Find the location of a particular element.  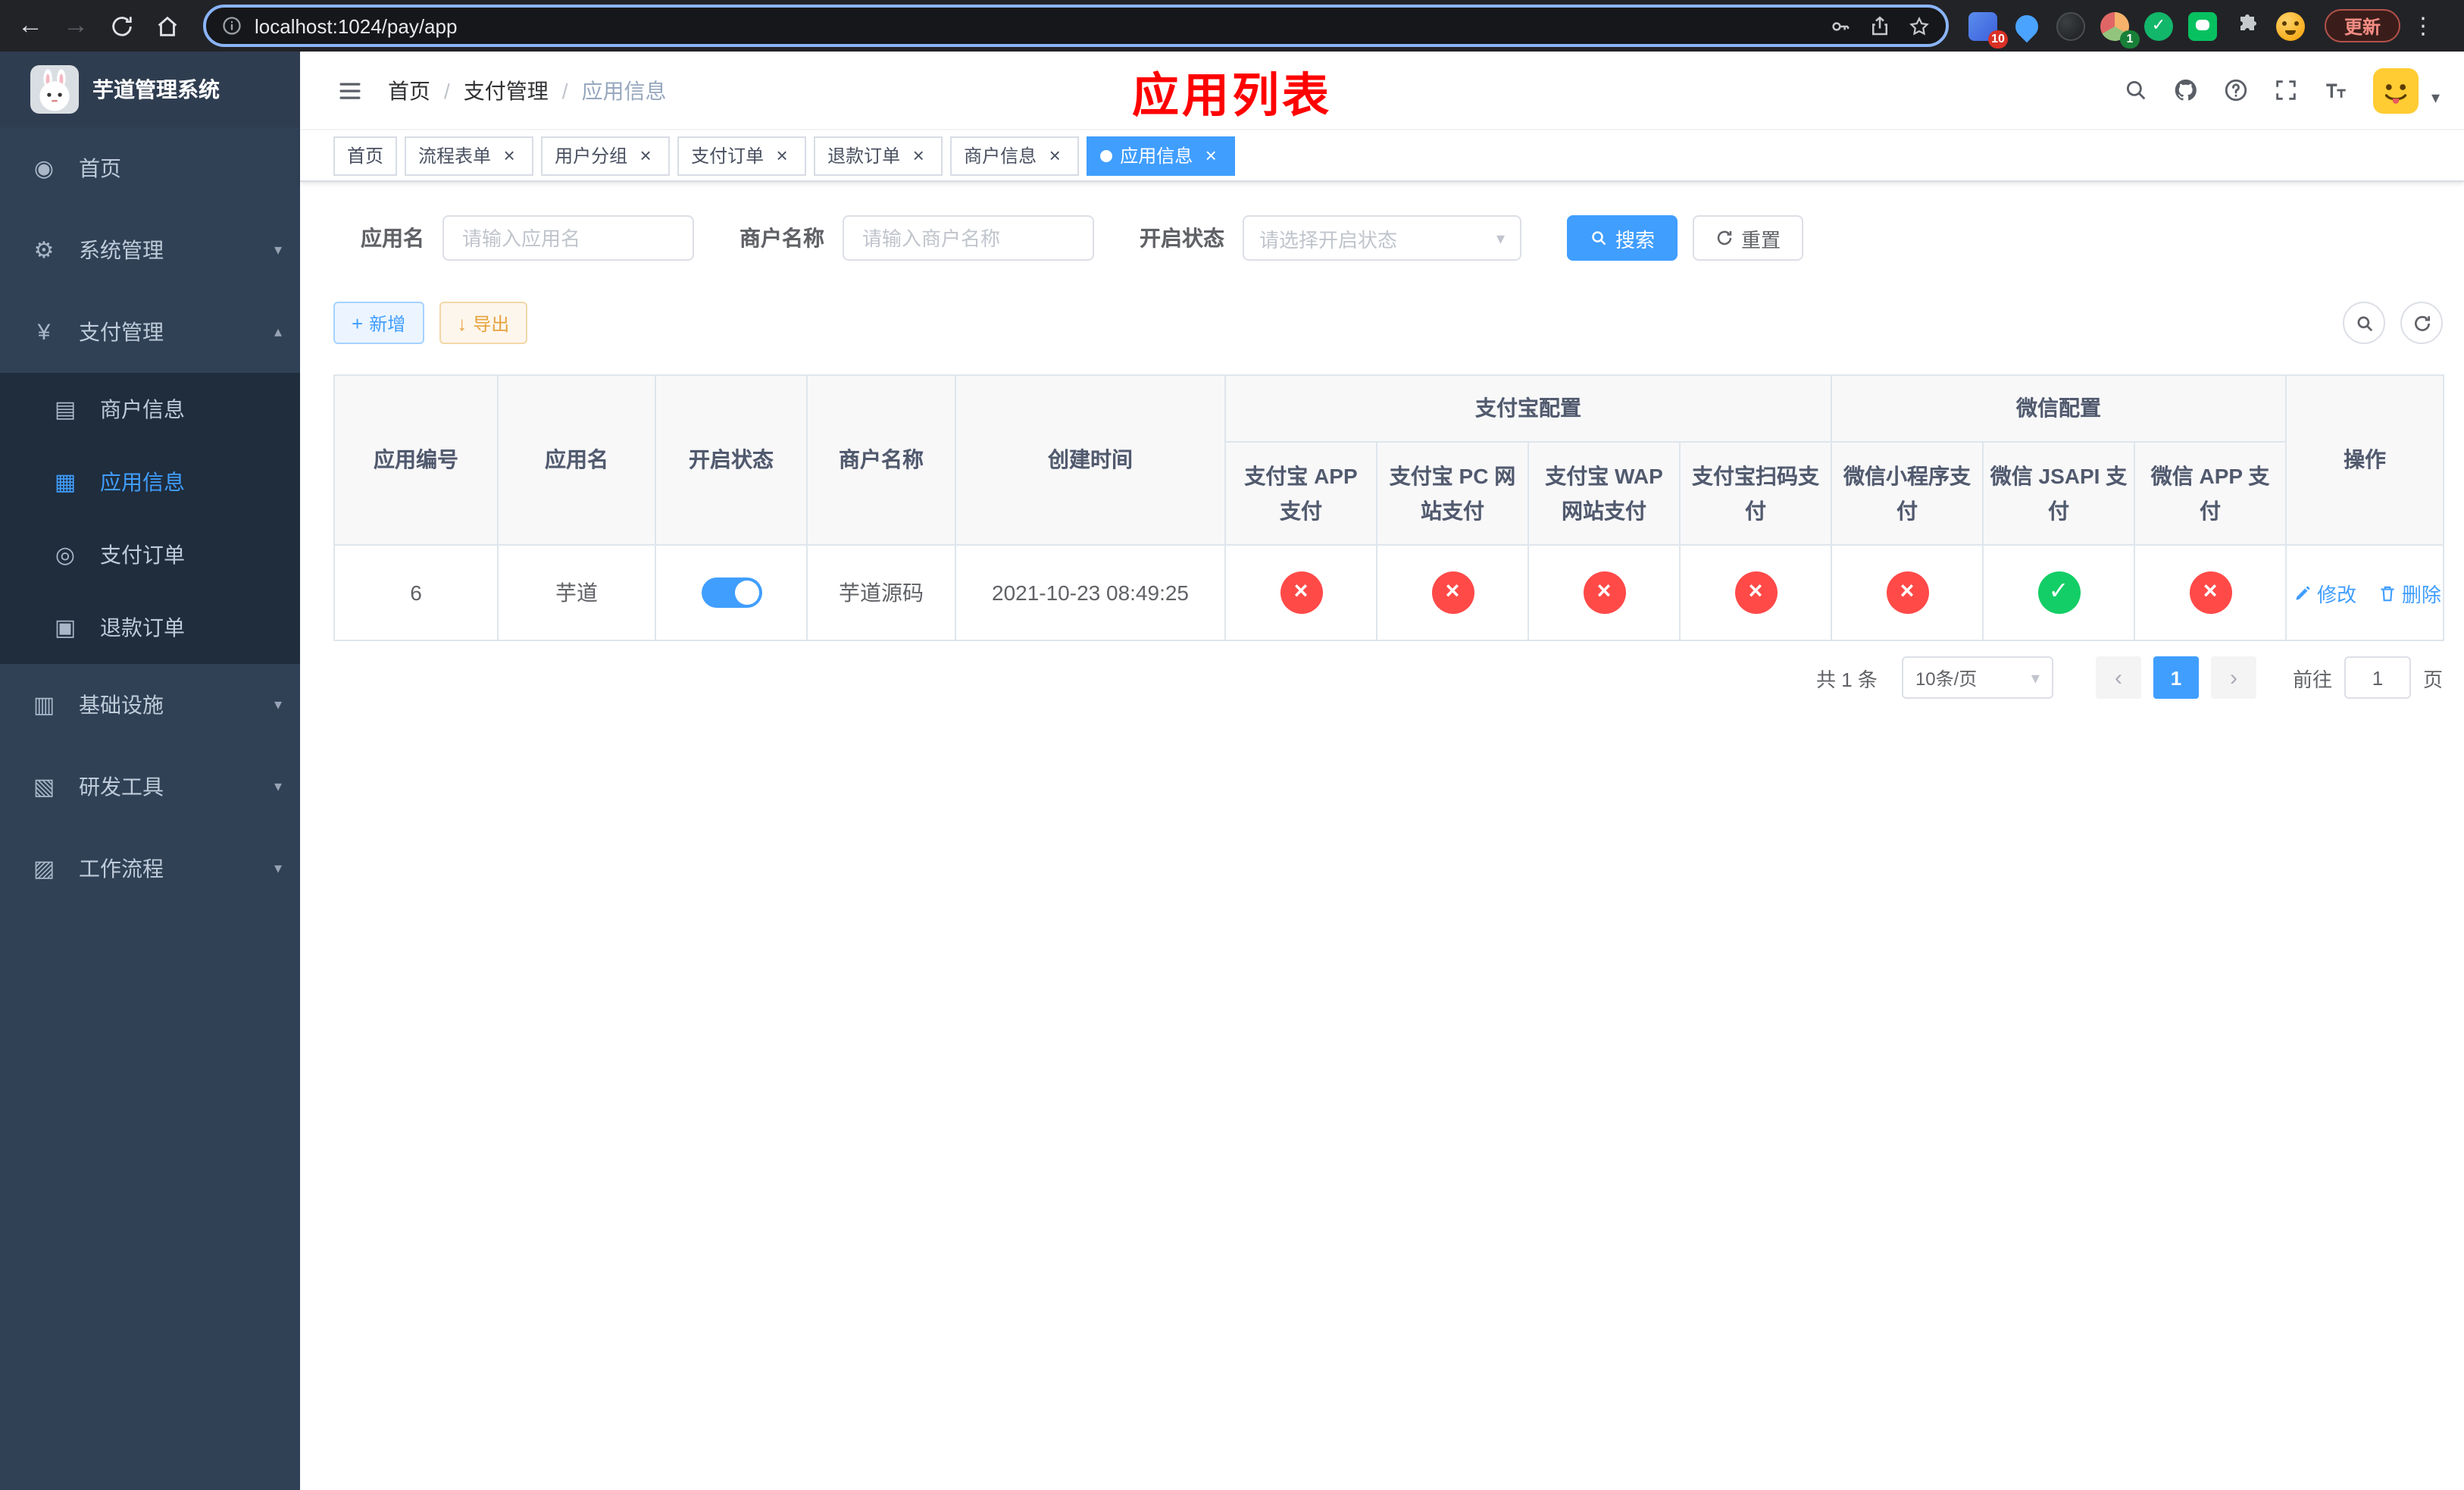

tab-pay-order: 支付订单 × is located at coordinates (742, 155).